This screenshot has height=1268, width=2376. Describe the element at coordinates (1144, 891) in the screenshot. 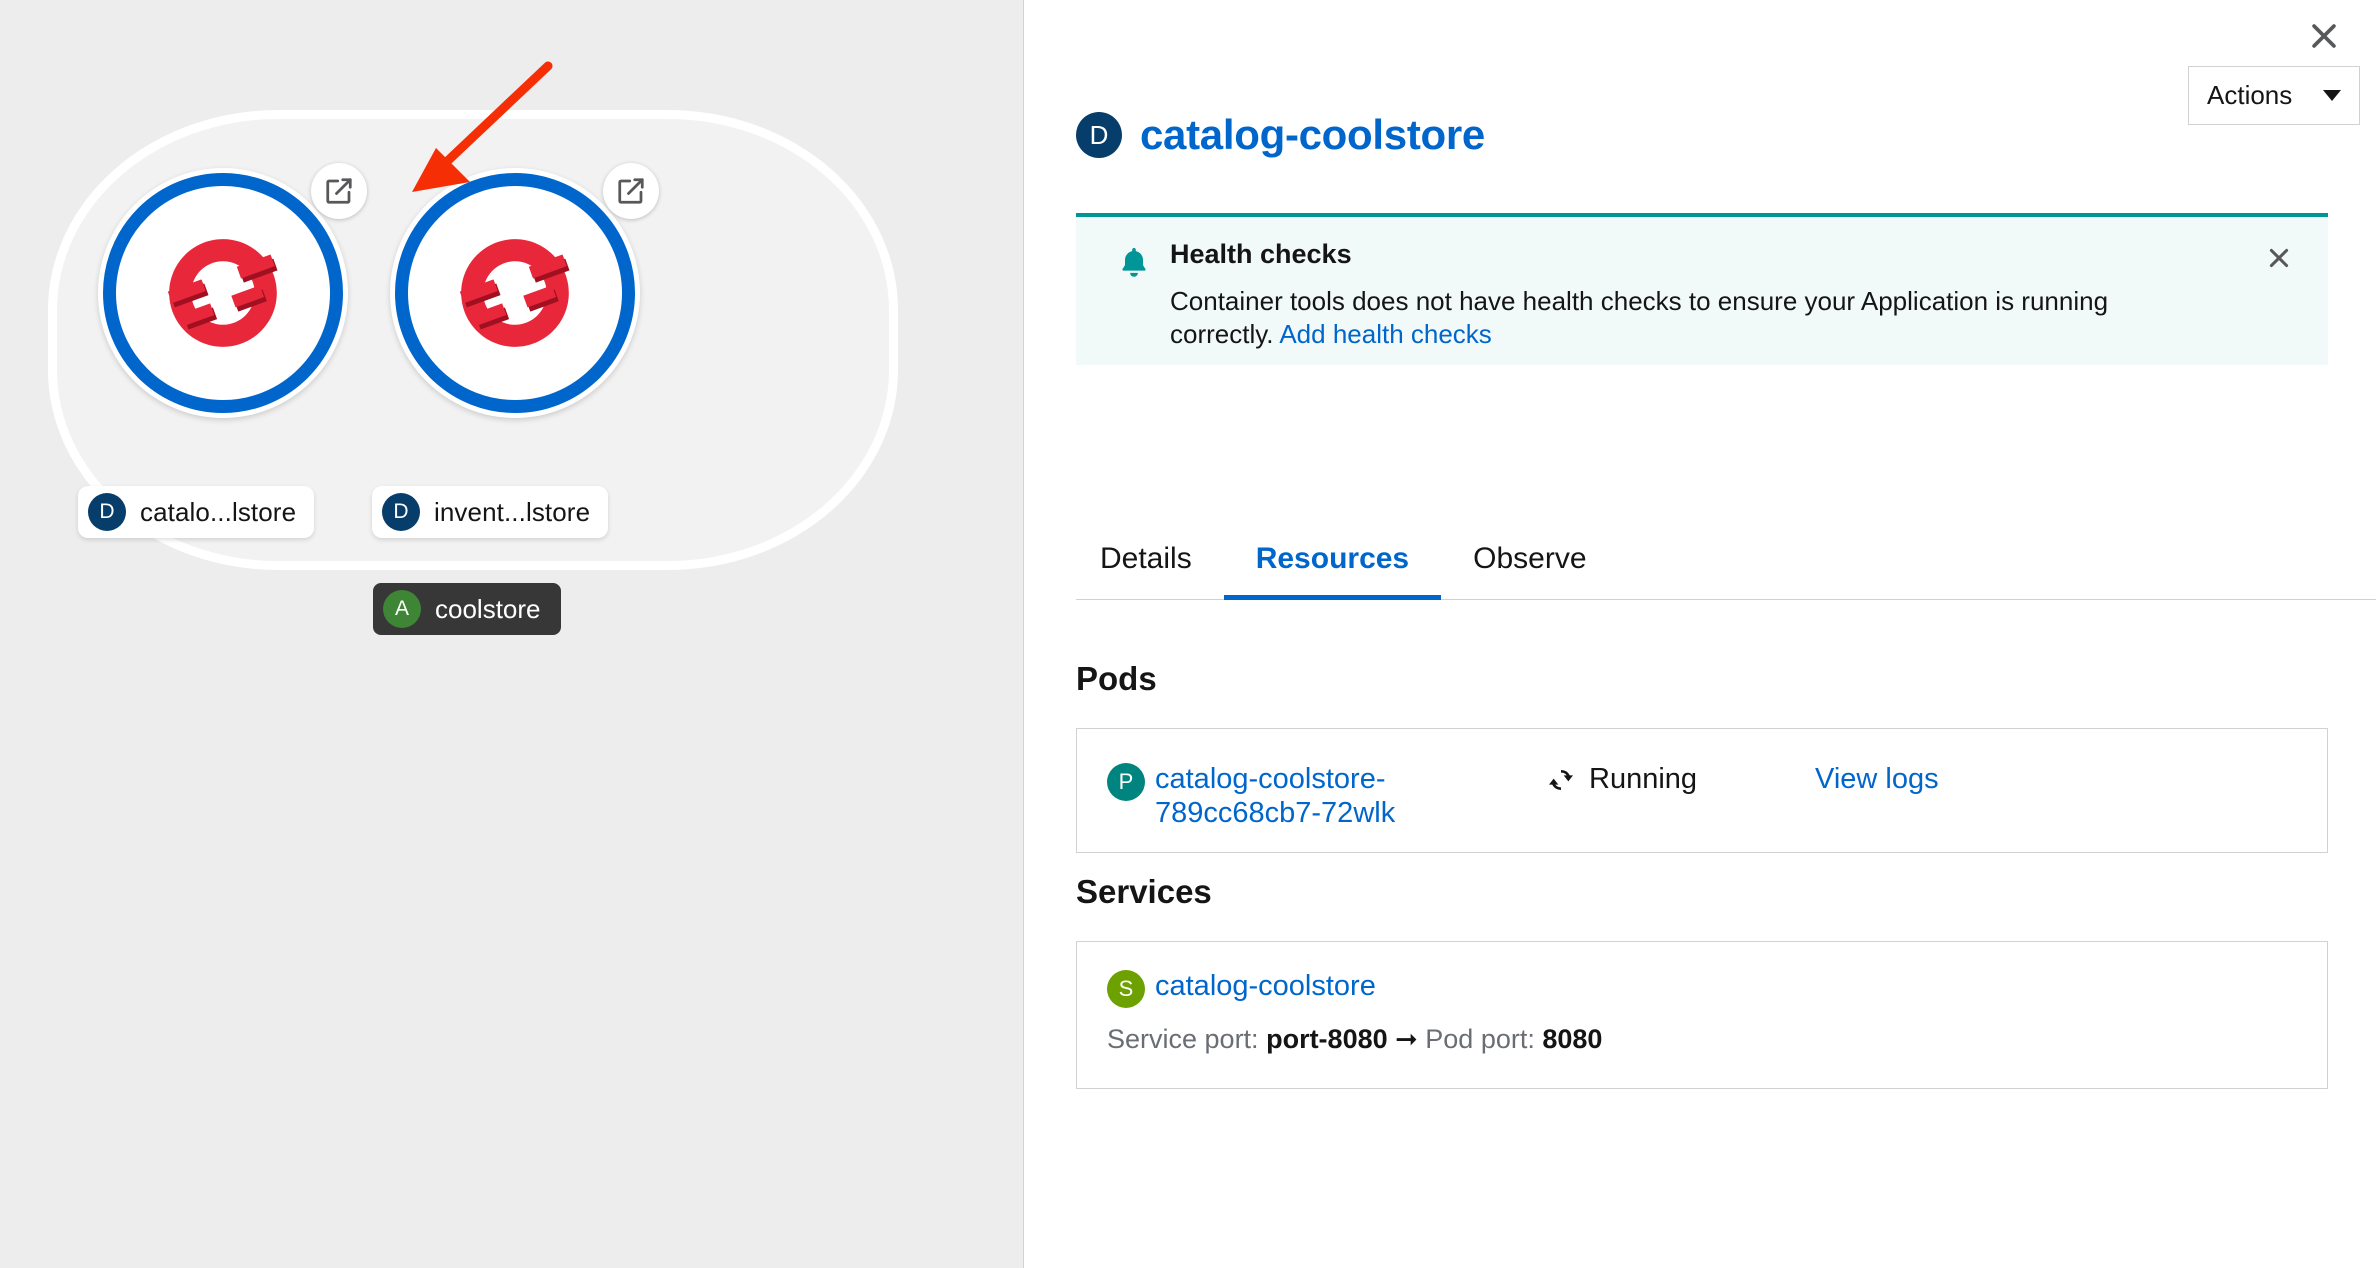

I see `services-section-title: Services` at that location.